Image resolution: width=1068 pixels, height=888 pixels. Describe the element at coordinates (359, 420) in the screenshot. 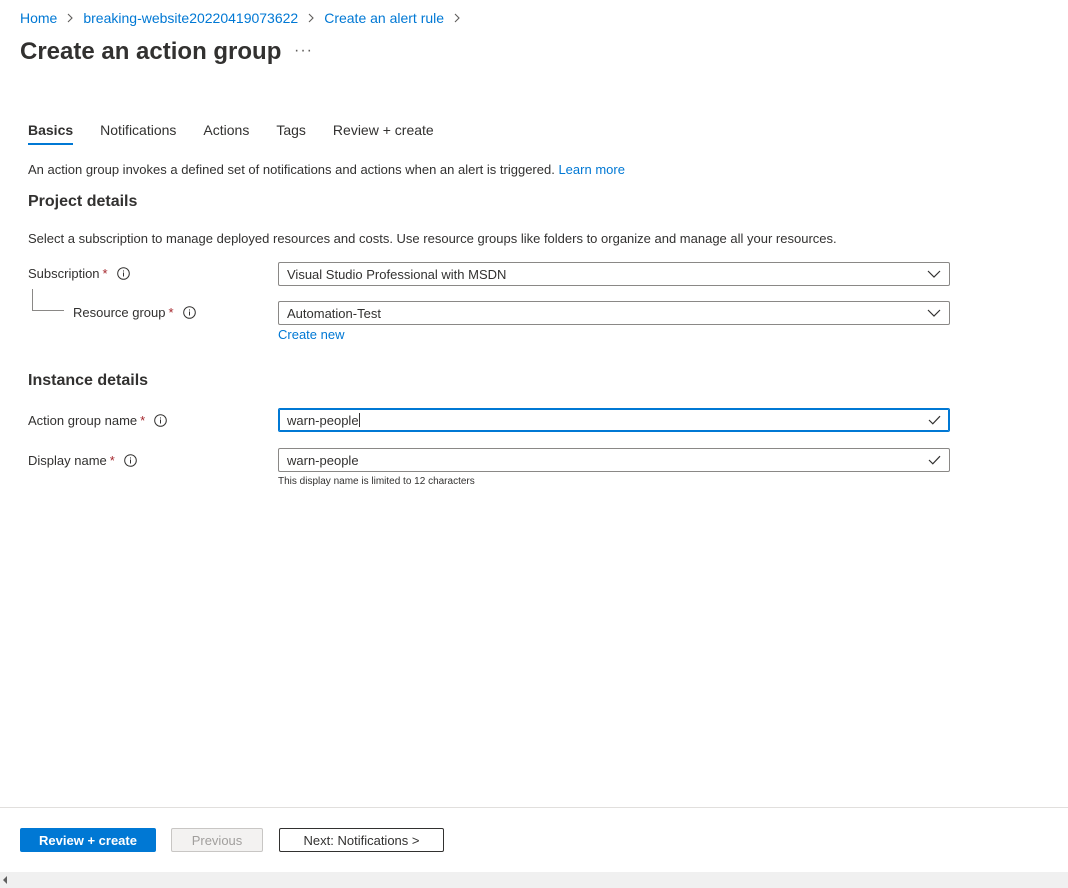

I see `text-cursor` at that location.